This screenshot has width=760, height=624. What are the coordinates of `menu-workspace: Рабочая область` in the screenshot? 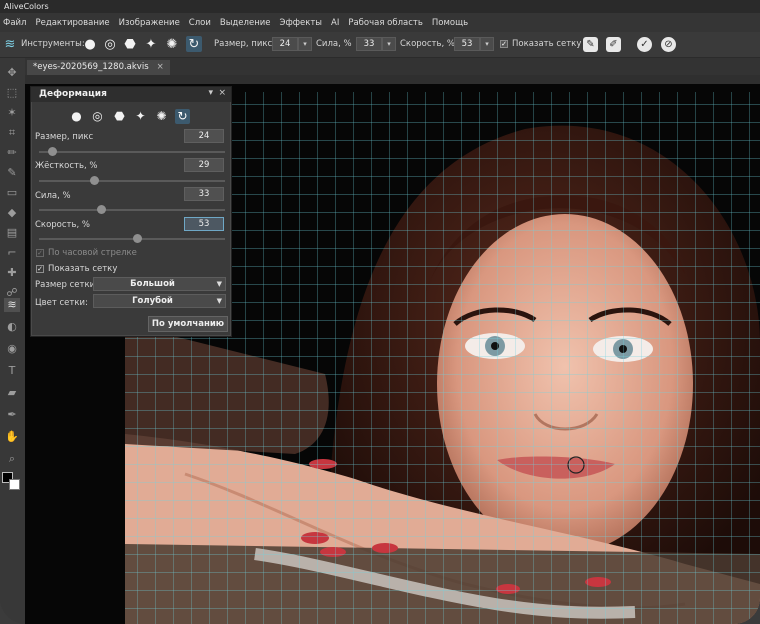 It's located at (385, 23).